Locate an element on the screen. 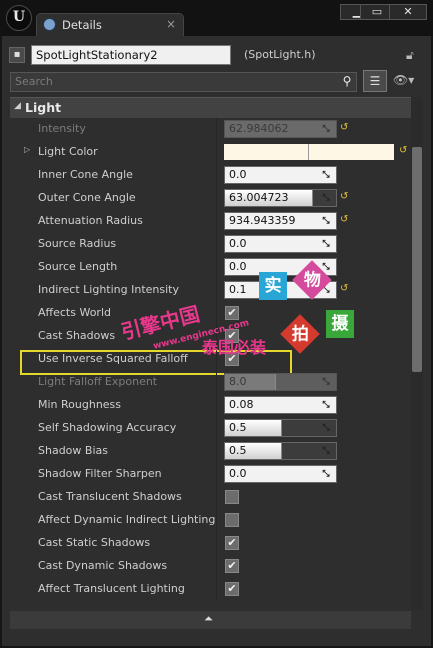 The height and width of the screenshot is (648, 433). expand-arrow-icon: ▷ is located at coordinates (27, 149).